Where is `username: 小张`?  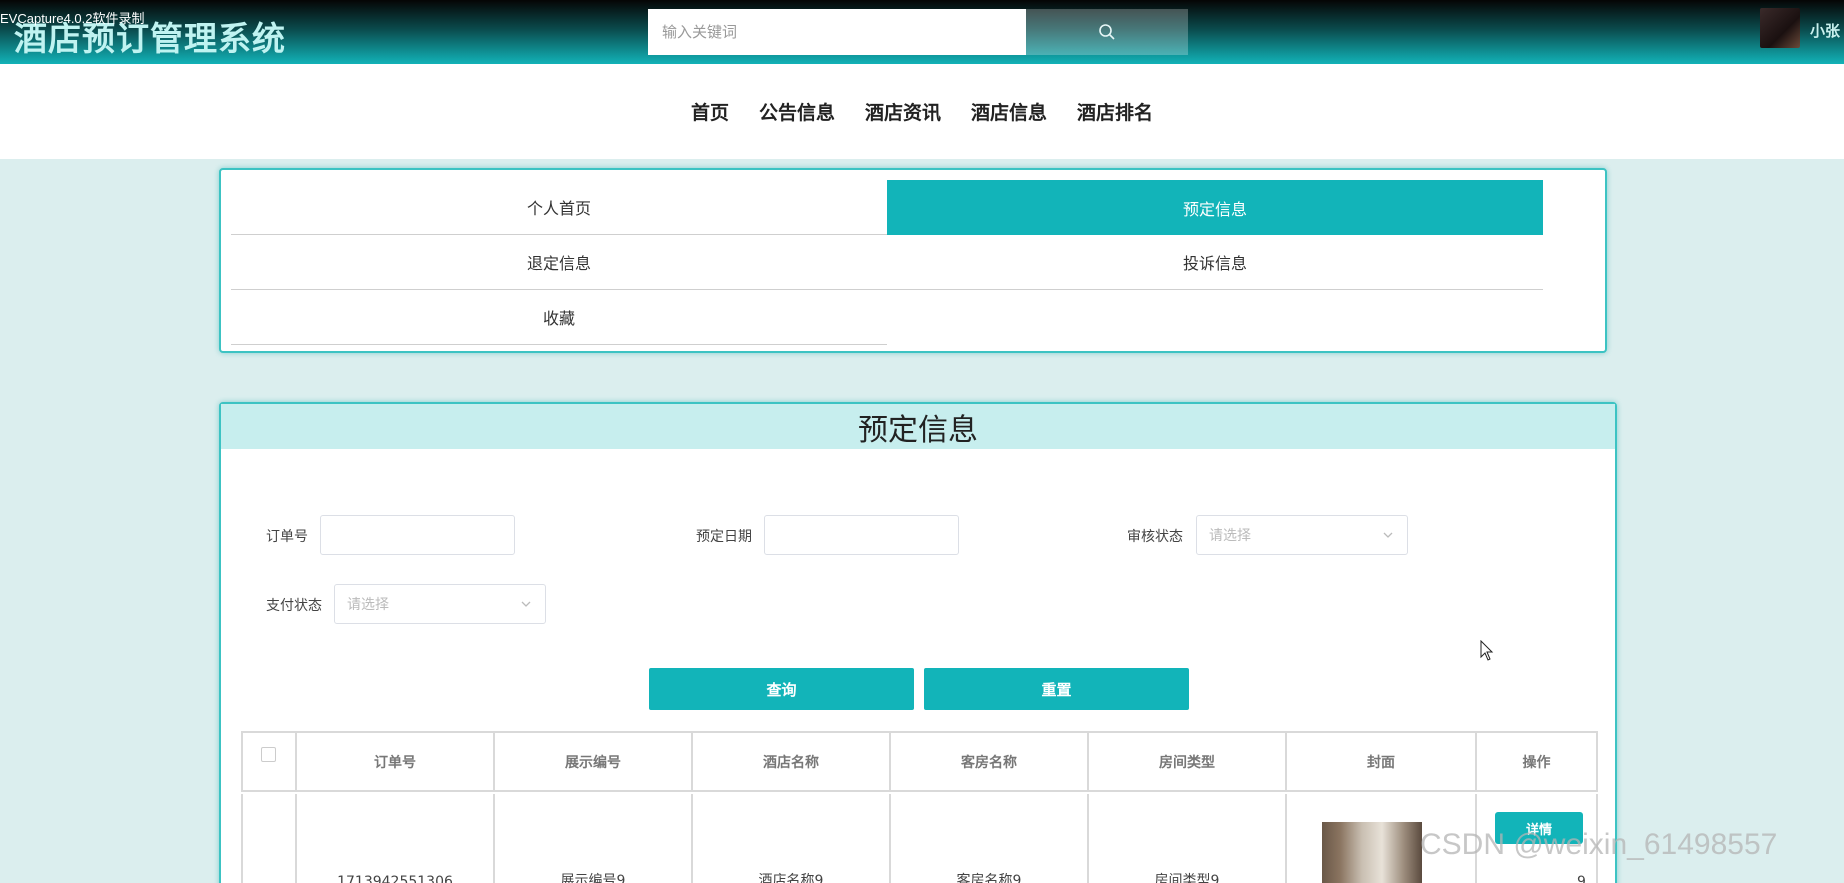 username: 小张 is located at coordinates (1825, 30).